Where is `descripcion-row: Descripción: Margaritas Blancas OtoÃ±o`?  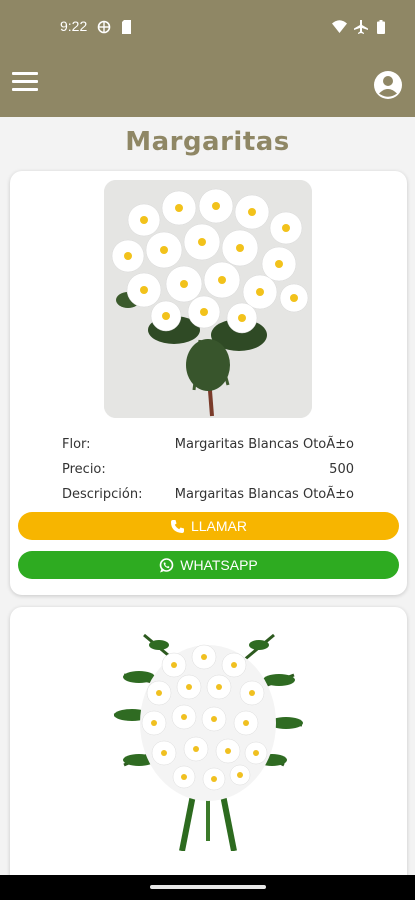 descripcion-row: Descripción: Margaritas Blancas OtoÃ±o is located at coordinates (208, 497).